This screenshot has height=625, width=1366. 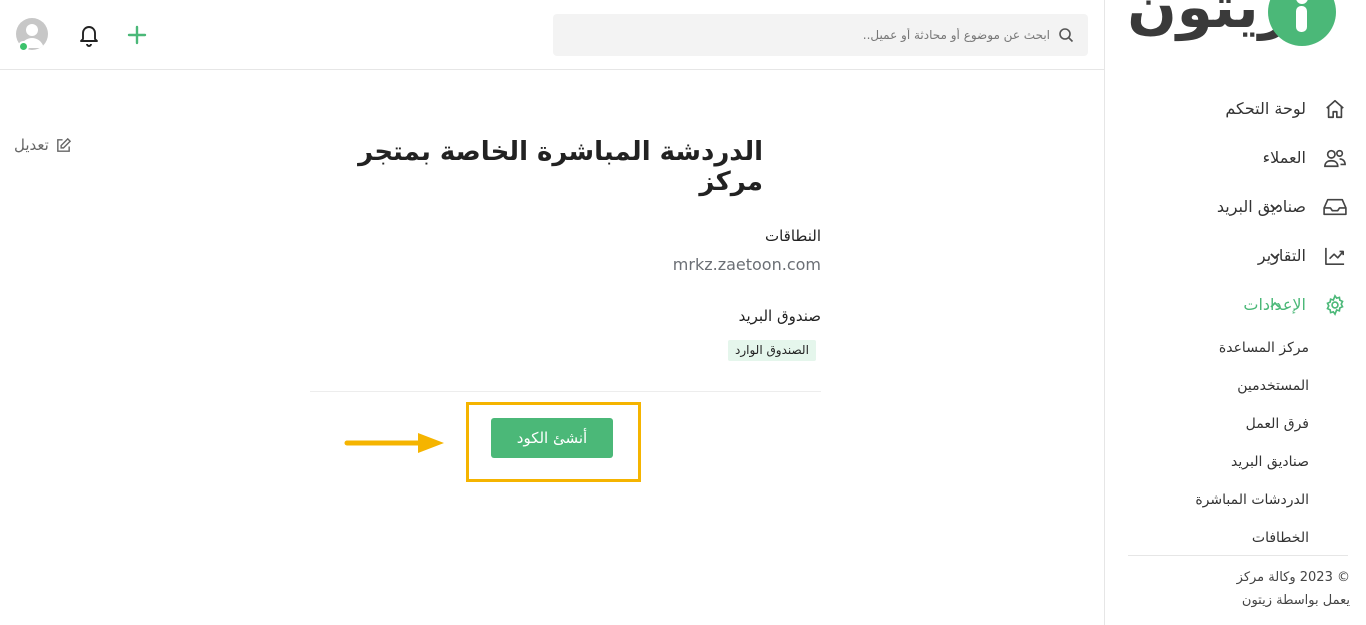 What do you see at coordinates (1231, 24) in the screenshot?
I see `logo: زيتون` at bounding box center [1231, 24].